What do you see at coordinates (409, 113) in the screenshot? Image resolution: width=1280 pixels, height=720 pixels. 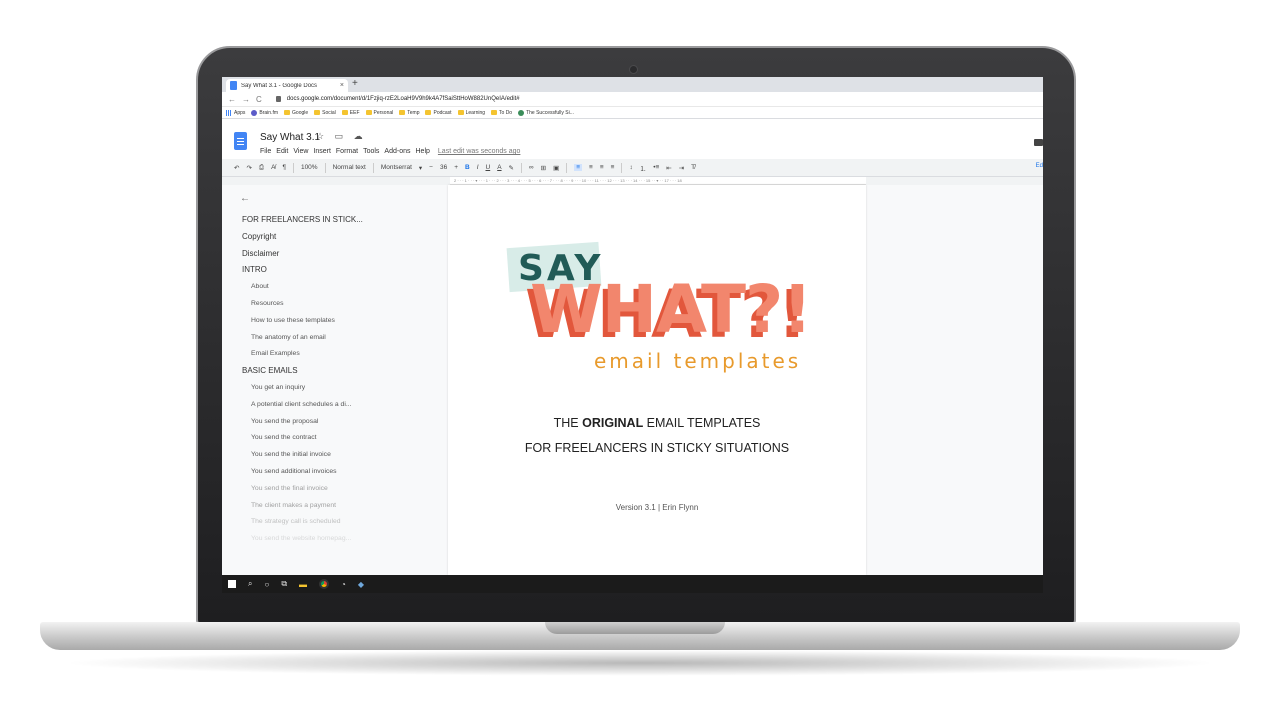 I see `bookmark-temp: Temp` at bounding box center [409, 113].